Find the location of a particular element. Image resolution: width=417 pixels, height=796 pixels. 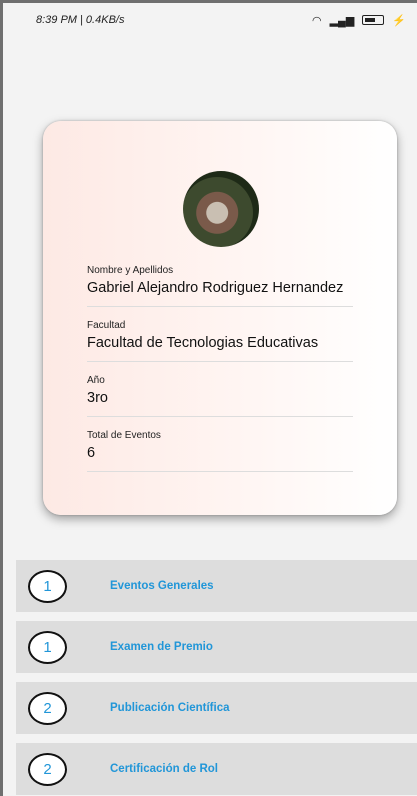

field-value: Gabriel Alejandro Rodriguez Hernandez is located at coordinates (215, 288).